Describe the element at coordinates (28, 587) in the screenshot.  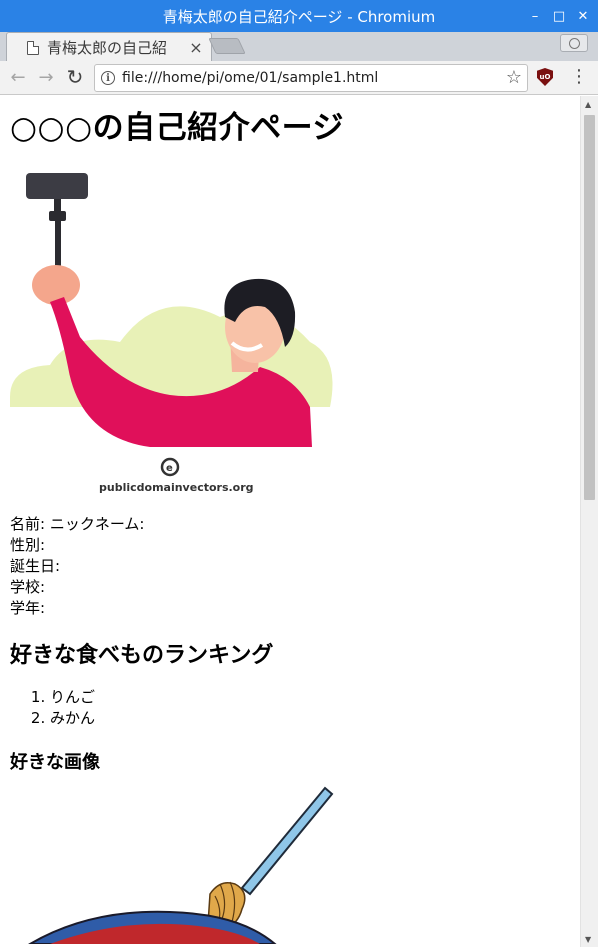
I see `profile-field-school: 学校:` at that location.